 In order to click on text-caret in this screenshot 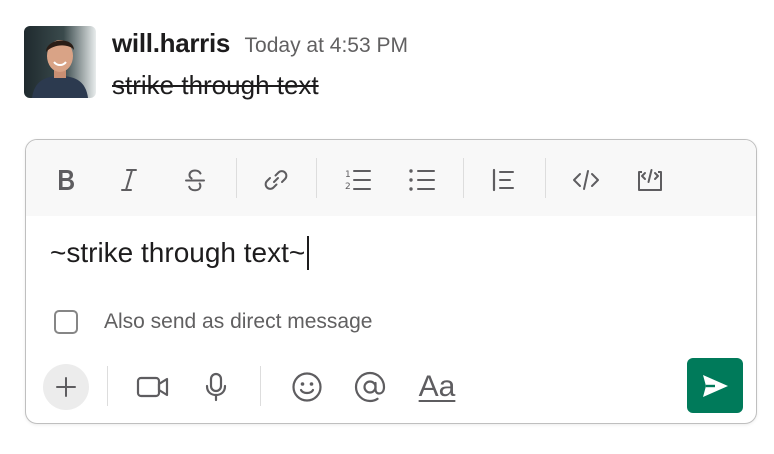, I will do `click(308, 253)`.